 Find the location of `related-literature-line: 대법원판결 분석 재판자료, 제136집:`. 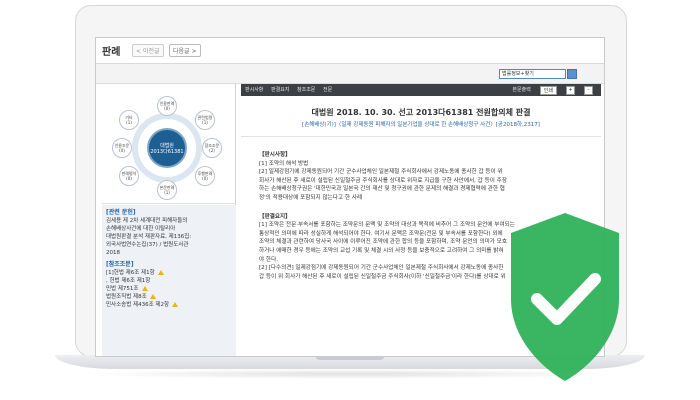

related-literature-line: 대법원판결 분석 재판자료, 제136집: is located at coordinates (149, 237).